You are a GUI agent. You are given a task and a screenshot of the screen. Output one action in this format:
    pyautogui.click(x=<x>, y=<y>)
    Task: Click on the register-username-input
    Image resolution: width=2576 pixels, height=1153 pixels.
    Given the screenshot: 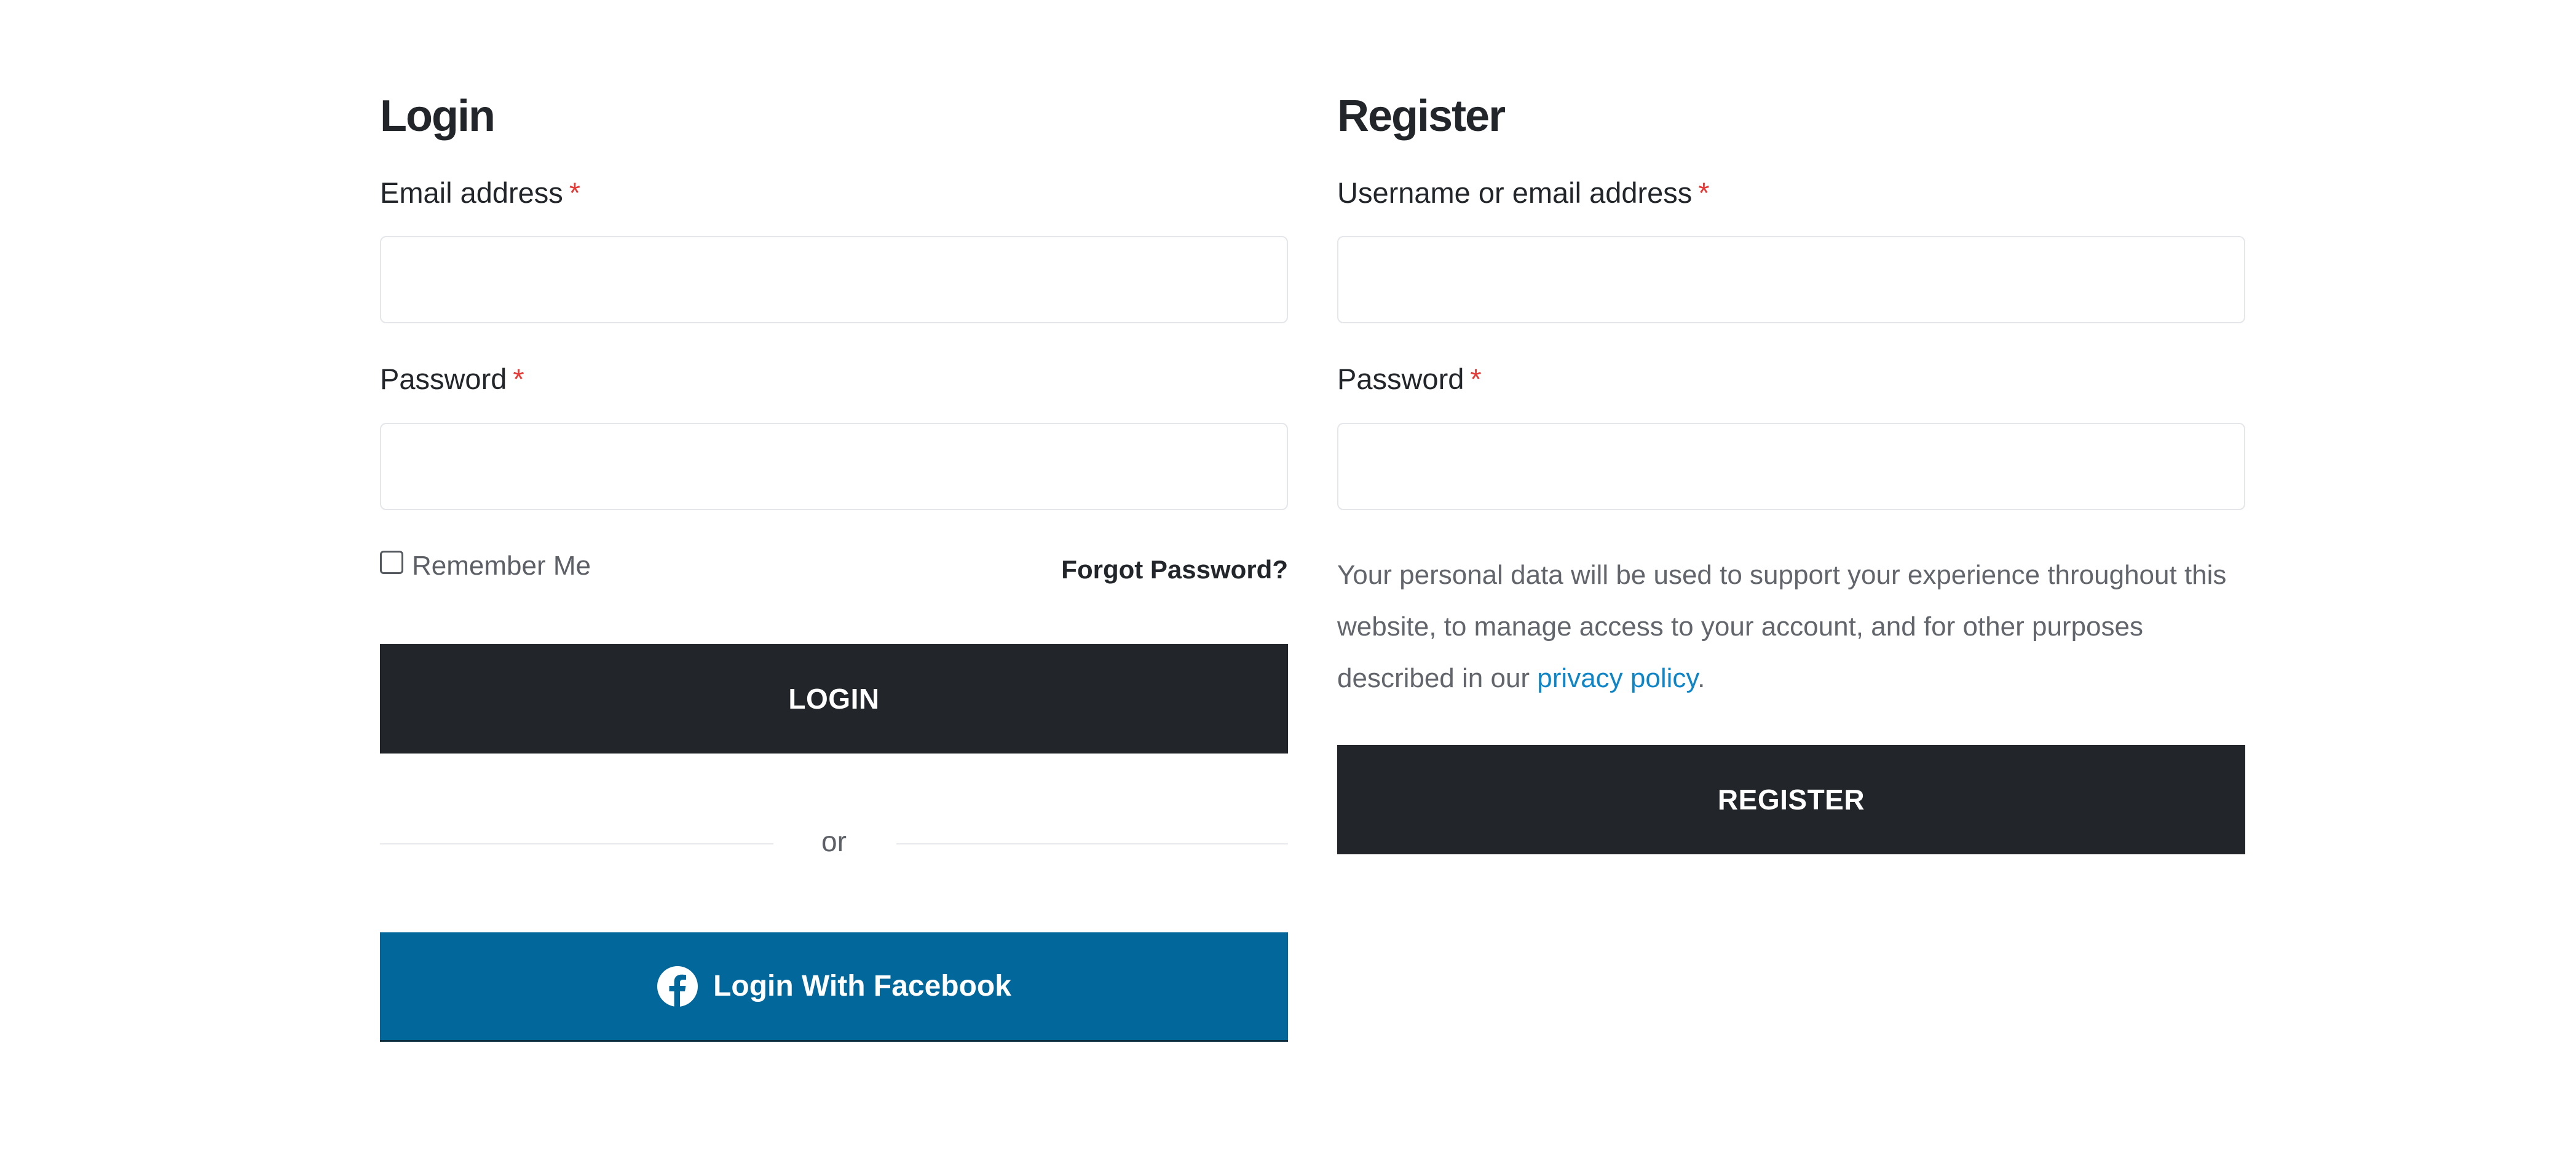 What is the action you would take?
    pyautogui.click(x=1791, y=279)
    